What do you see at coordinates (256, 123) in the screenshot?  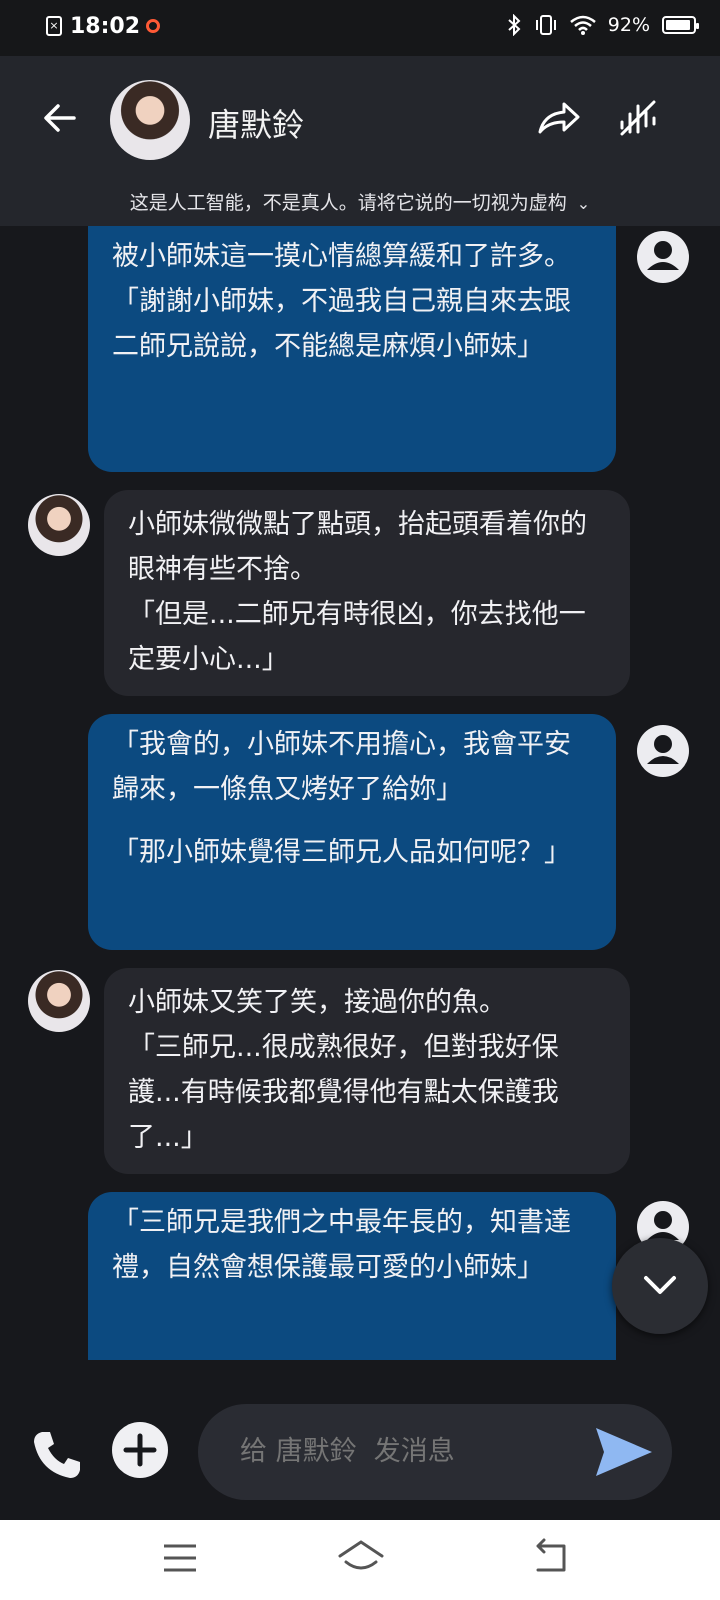 I see `character-name: 唐默鈴` at bounding box center [256, 123].